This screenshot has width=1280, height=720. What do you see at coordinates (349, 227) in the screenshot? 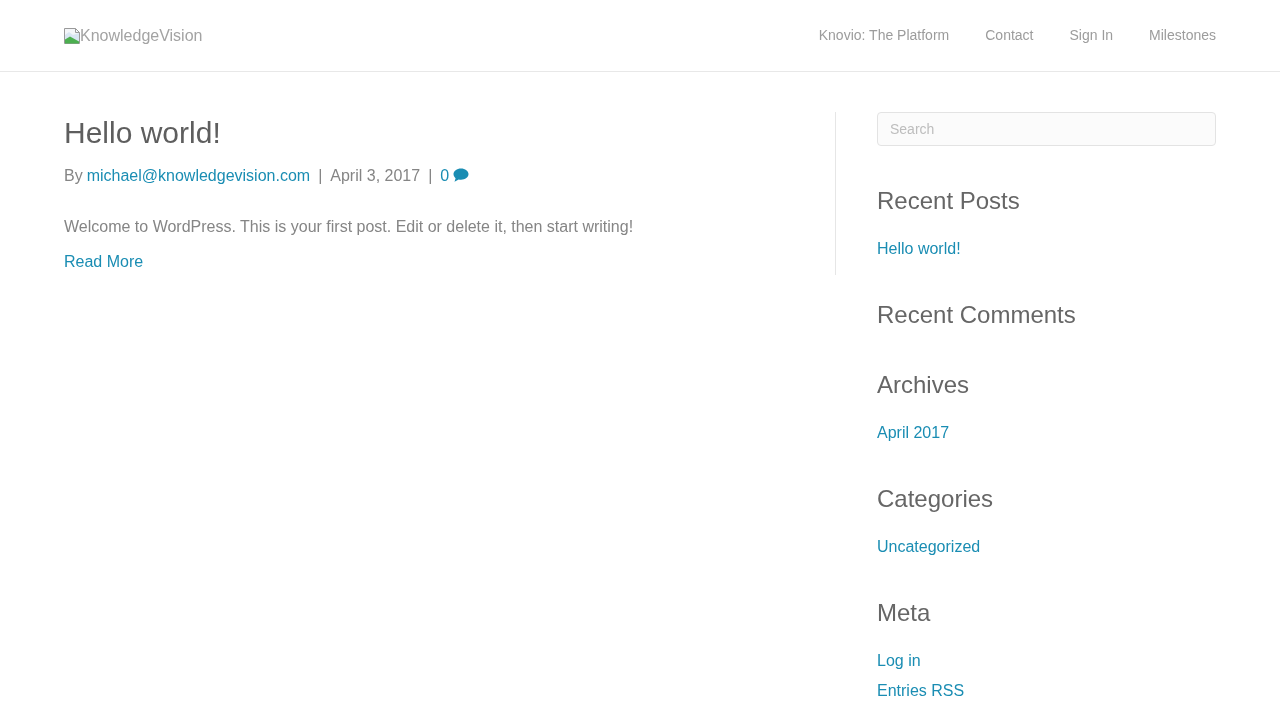
I see `post-excerpt: Welcome to WordPress. This is your first post. Edit or delete it, then start writing!` at bounding box center [349, 227].